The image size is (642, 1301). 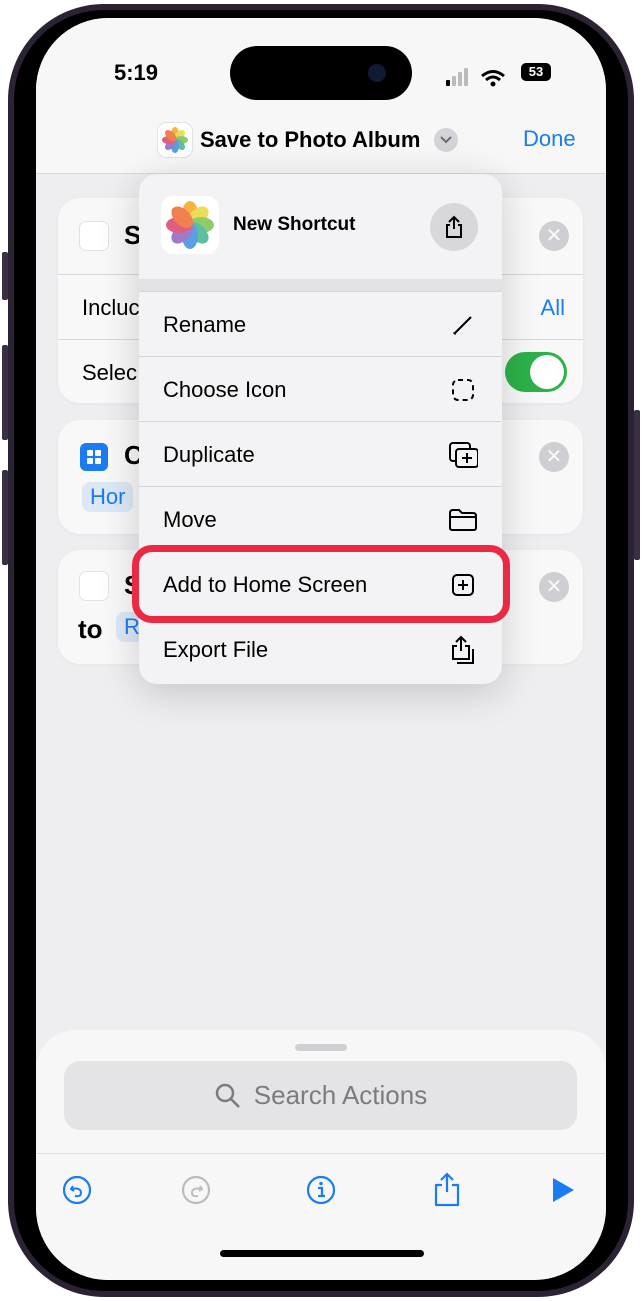 I want to click on play-icon, so click(x=563, y=1190).